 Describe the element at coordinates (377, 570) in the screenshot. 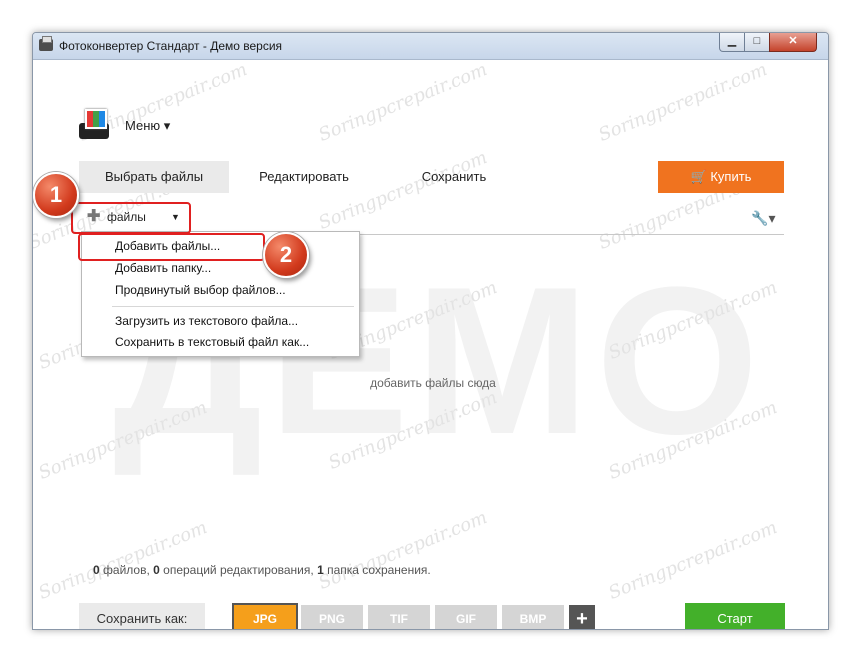

I see `folders-count-text: папка сохранения.` at that location.